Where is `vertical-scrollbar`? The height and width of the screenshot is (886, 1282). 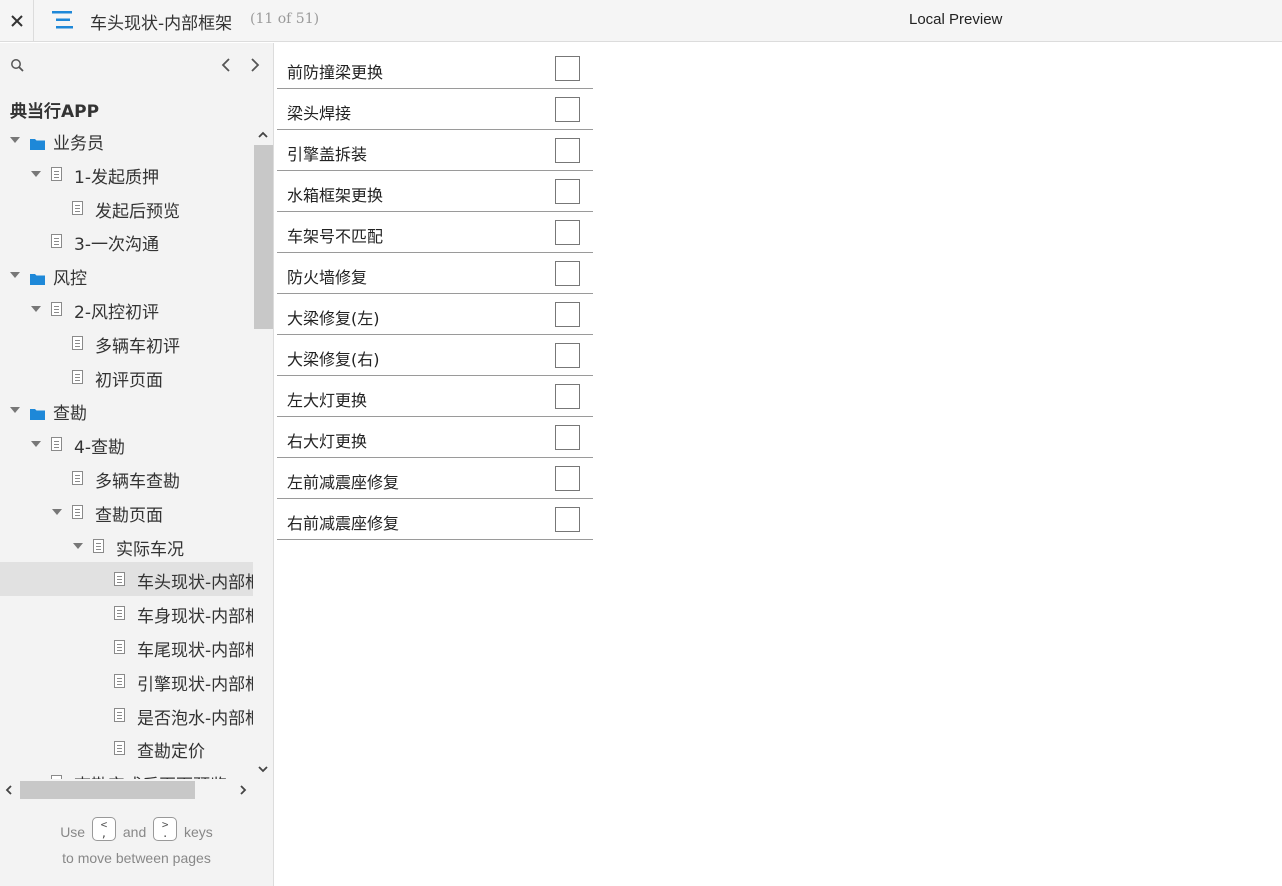 vertical-scrollbar is located at coordinates (263, 451).